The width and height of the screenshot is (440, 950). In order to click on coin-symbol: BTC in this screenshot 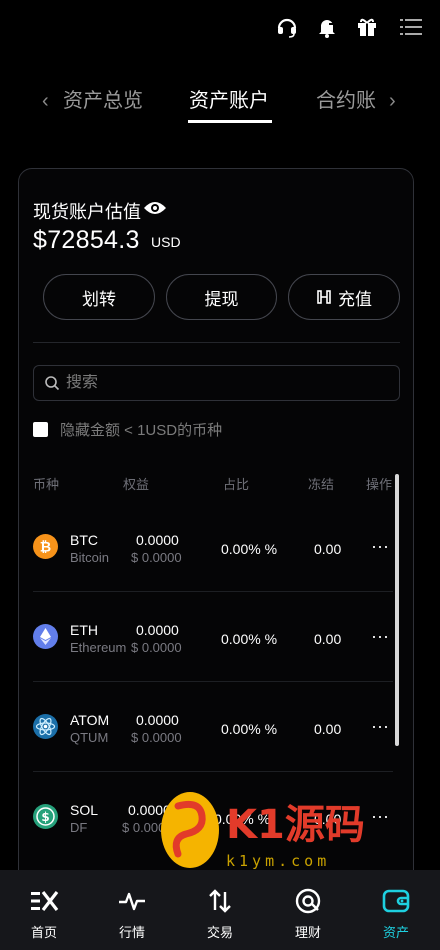, I will do `click(84, 540)`.